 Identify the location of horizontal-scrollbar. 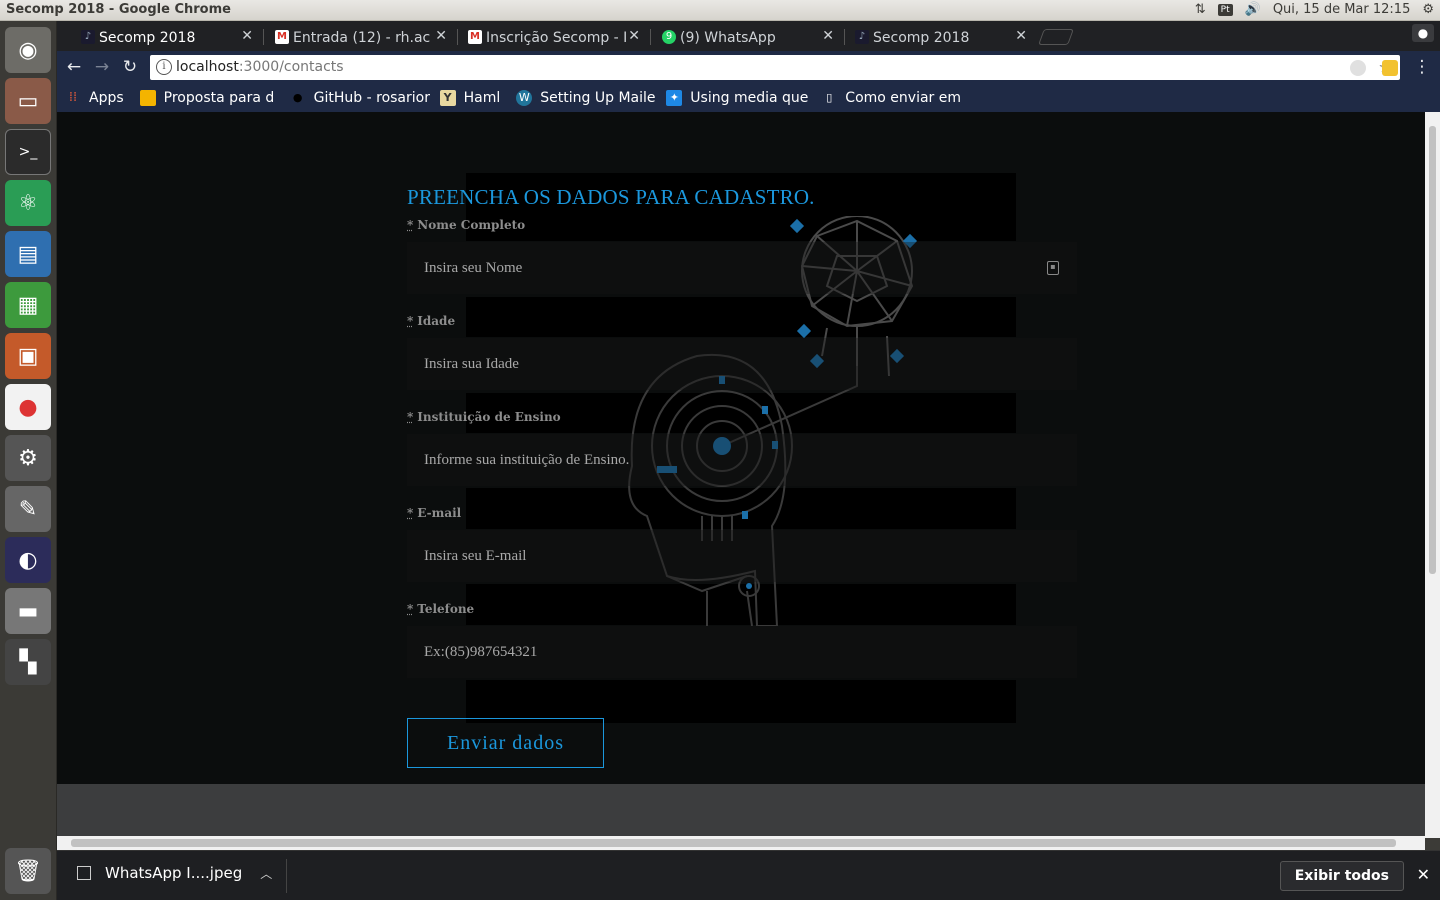
(741, 843).